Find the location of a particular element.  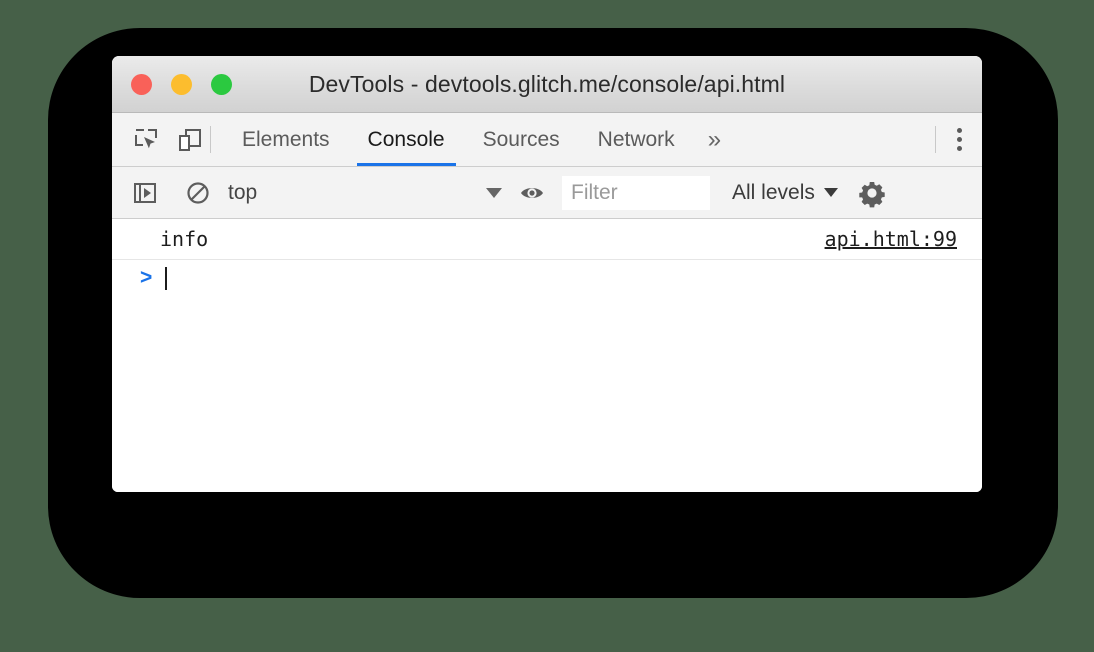

live-expression-eye-icon is located at coordinates (532, 193).